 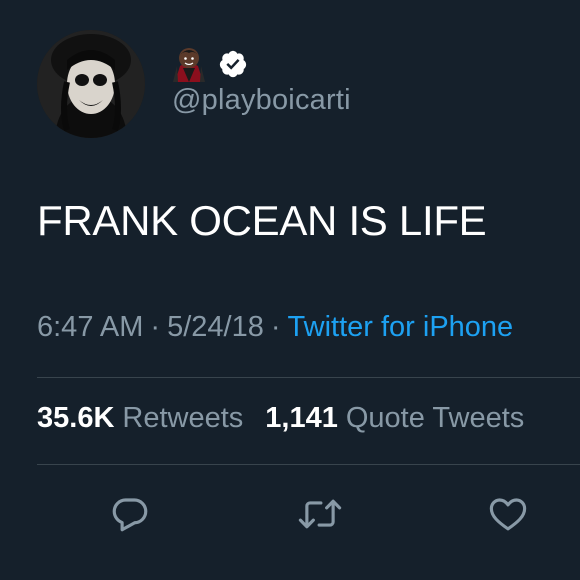 What do you see at coordinates (90, 327) in the screenshot?
I see `tweet-time: 6:47 AM` at bounding box center [90, 327].